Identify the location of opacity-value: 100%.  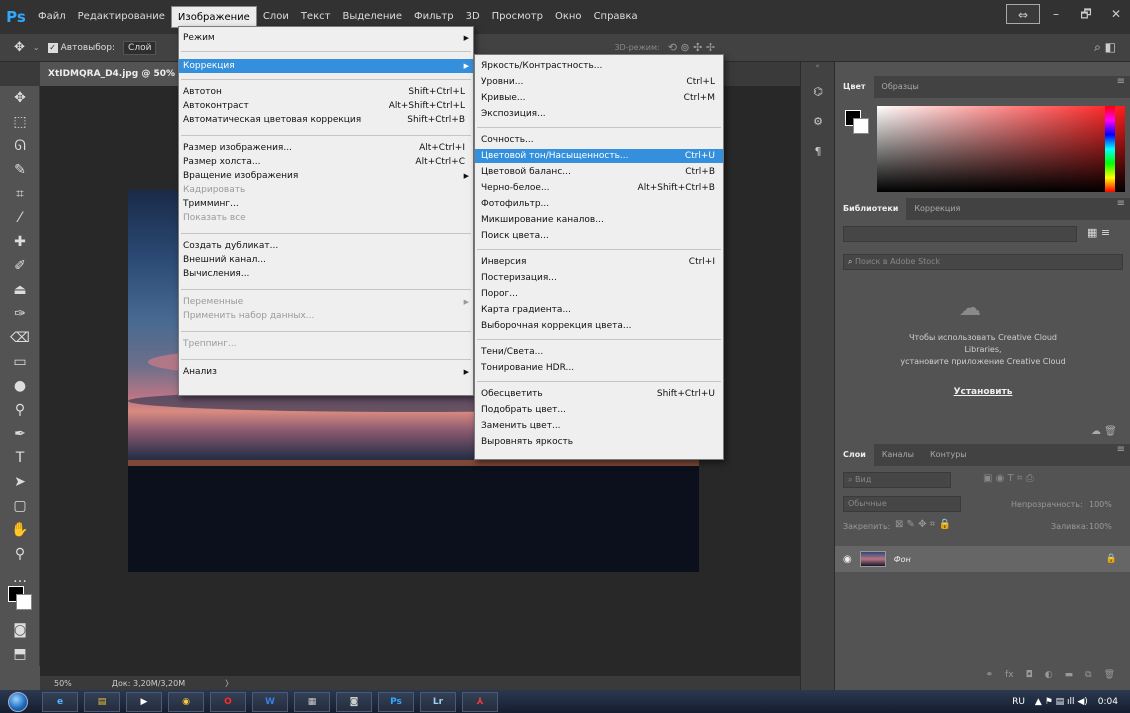
(1100, 504).